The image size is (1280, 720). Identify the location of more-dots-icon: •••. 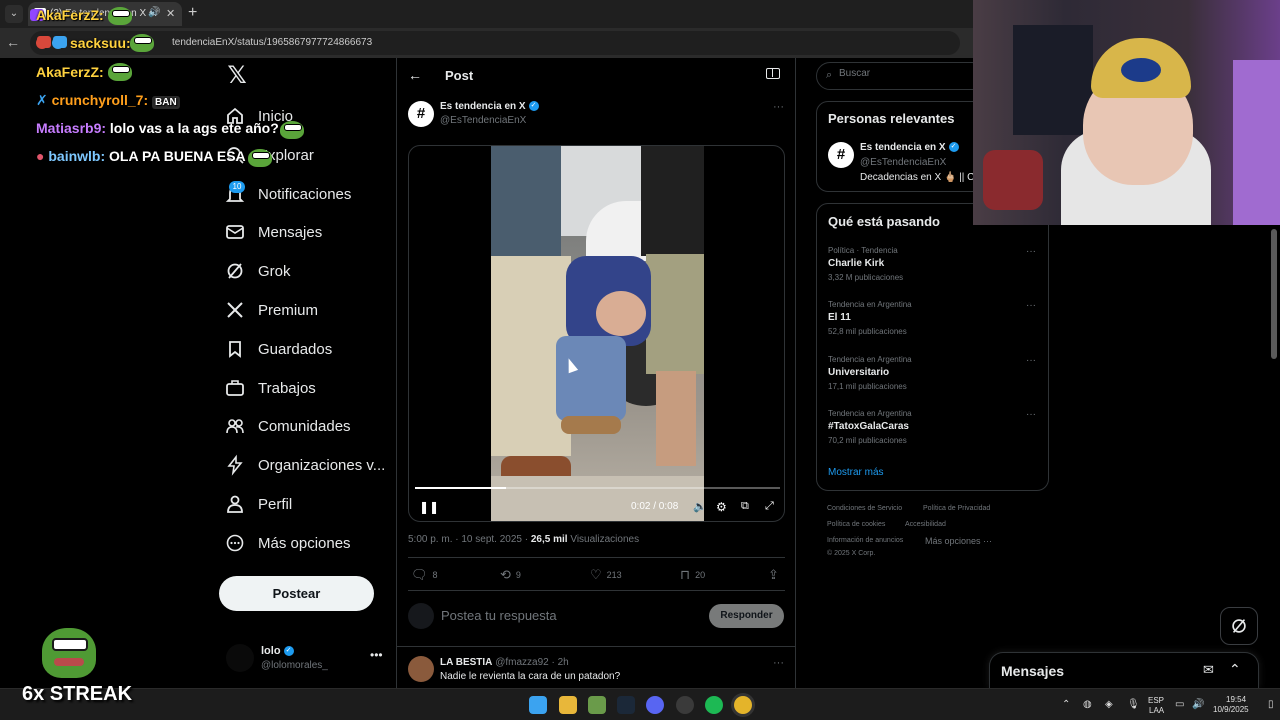
(376, 655).